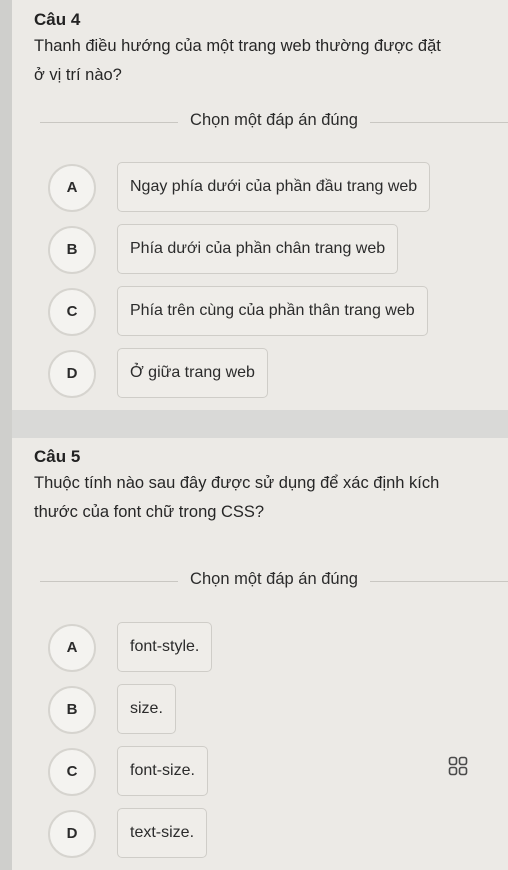  Describe the element at coordinates (192, 373) in the screenshot. I see `option-text: Ở giữa trang web` at that location.